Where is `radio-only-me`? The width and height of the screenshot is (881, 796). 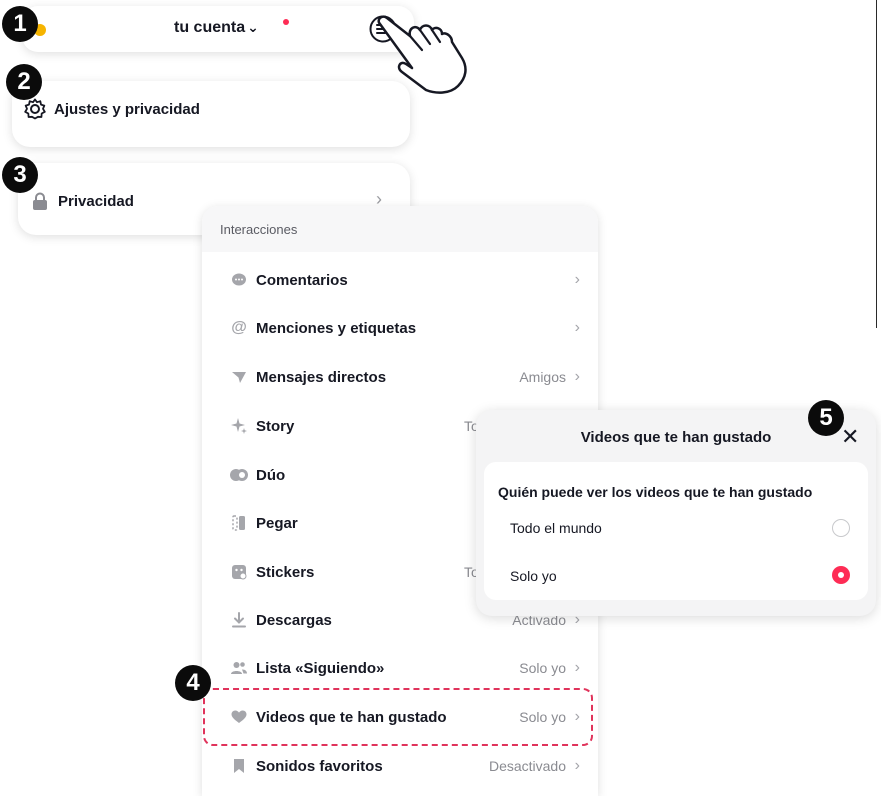 radio-only-me is located at coordinates (841, 575).